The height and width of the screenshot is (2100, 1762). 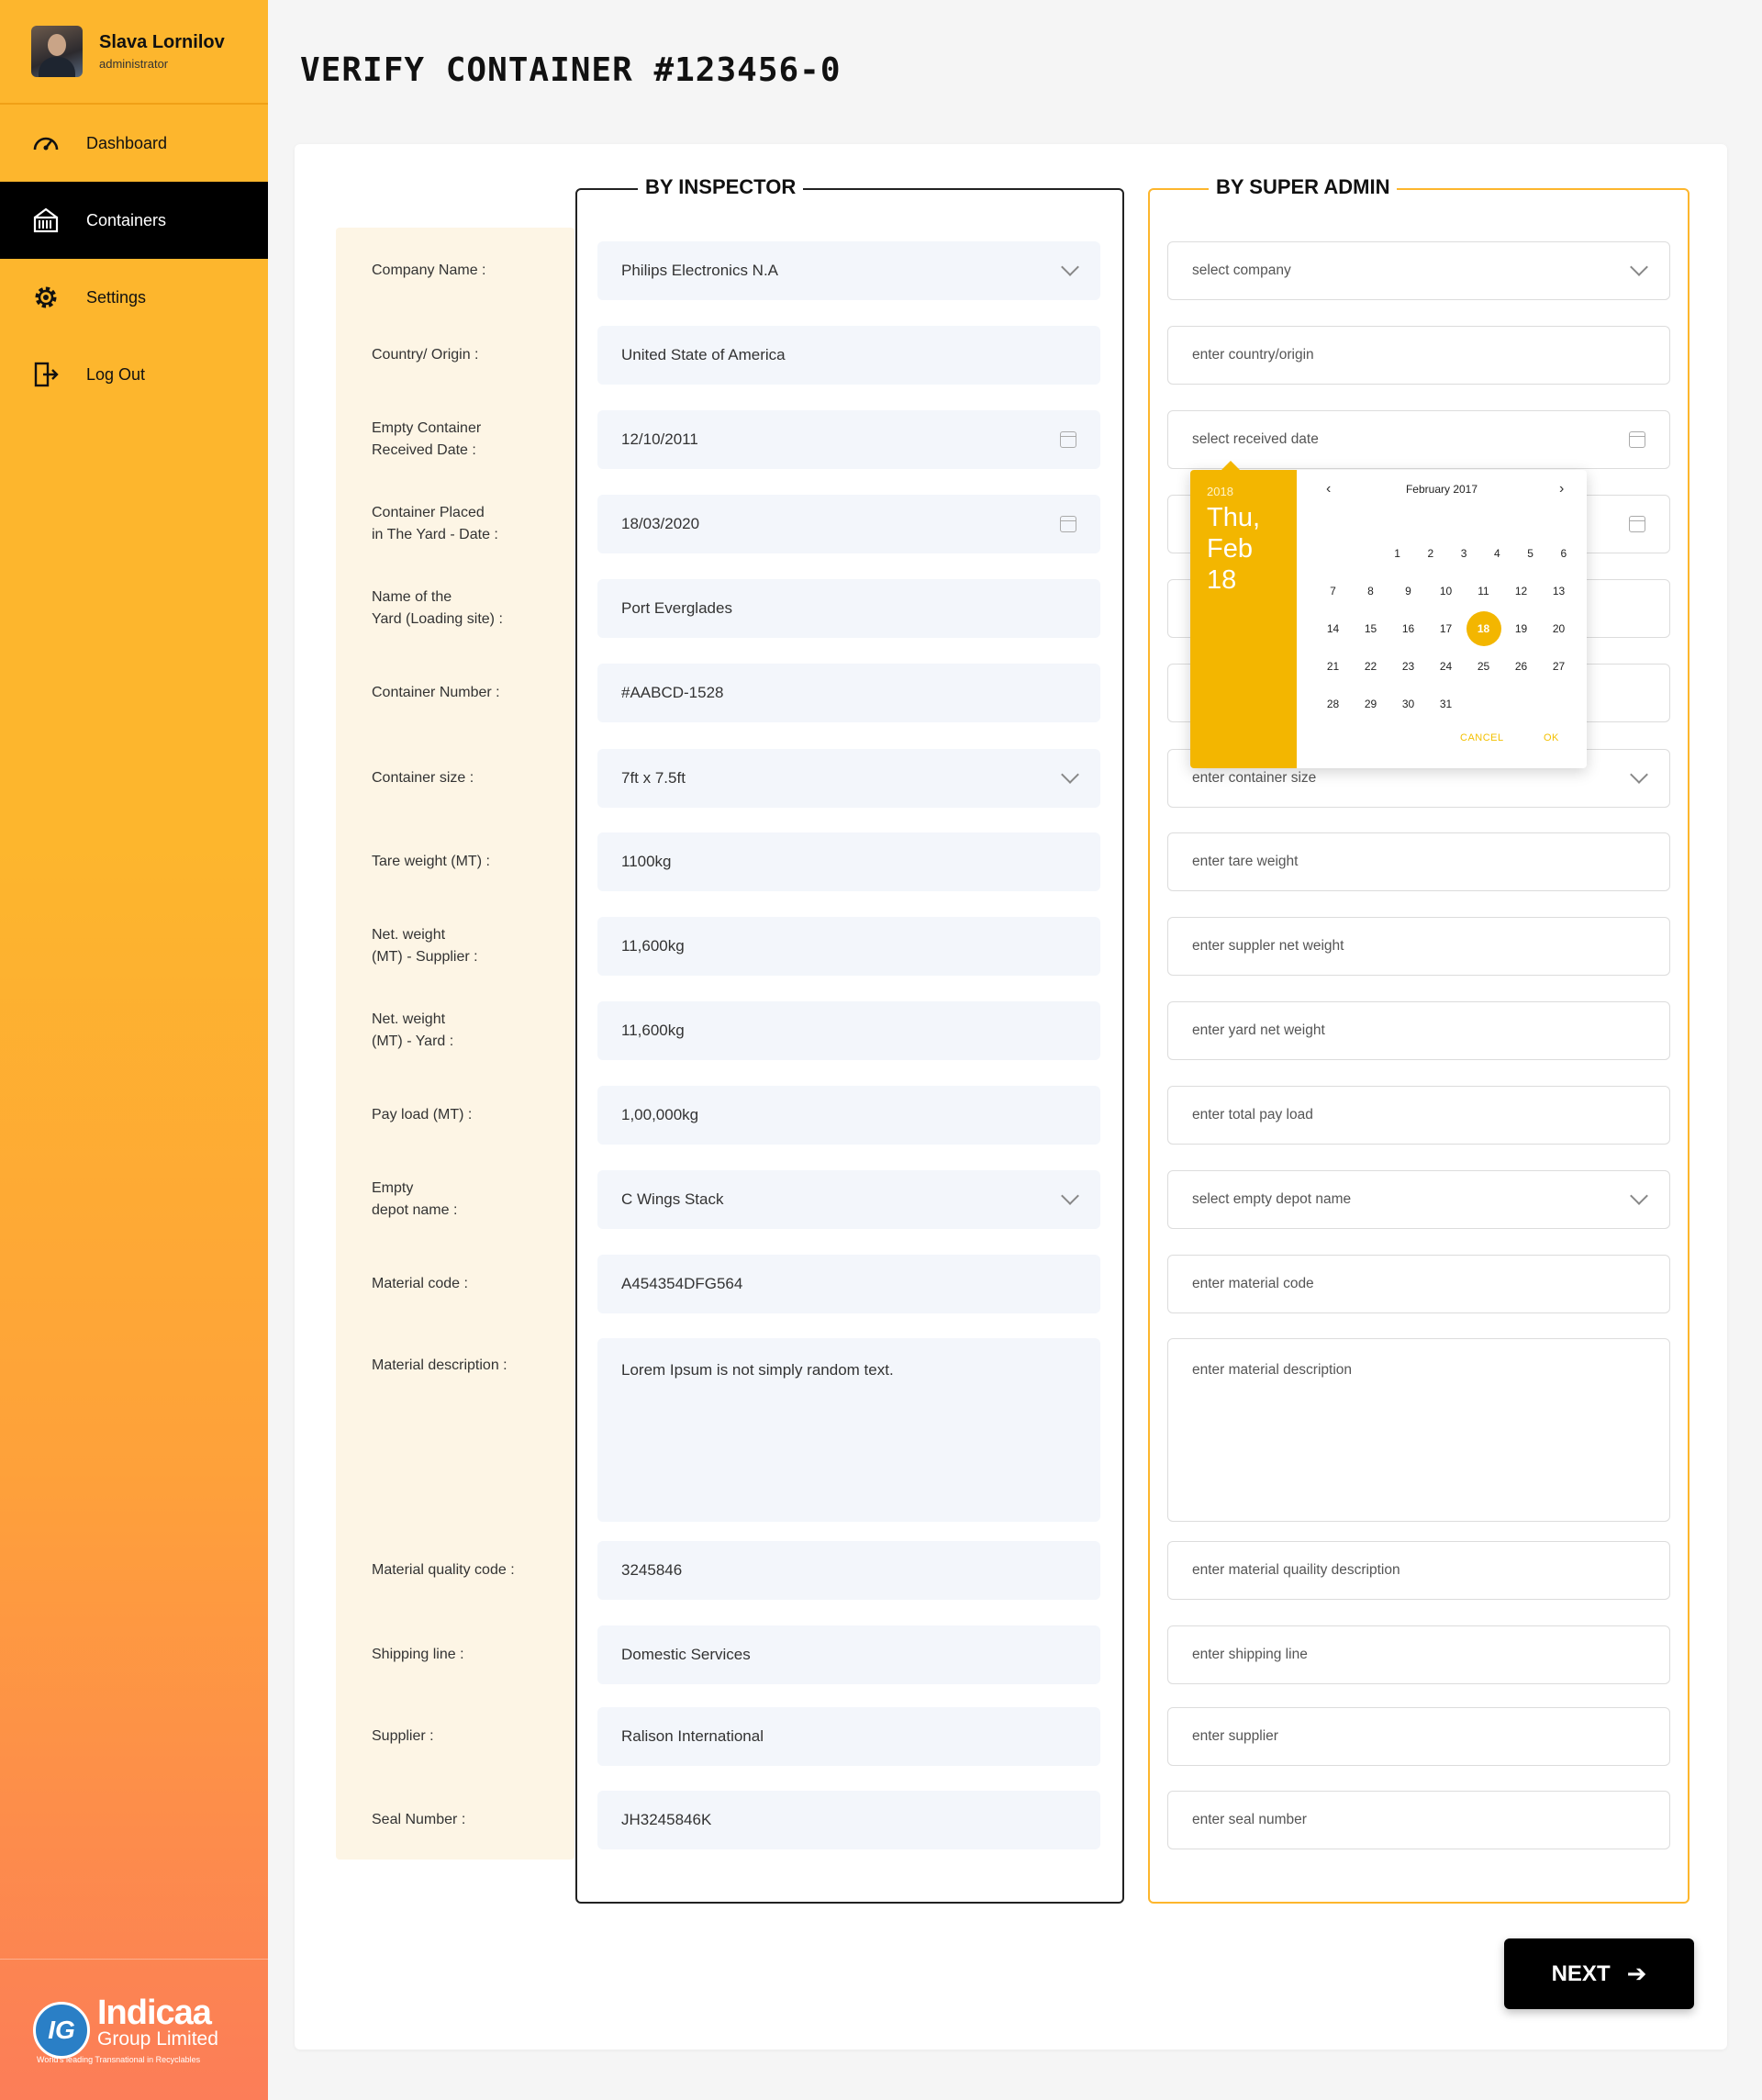 I want to click on calendar-day: 17, so click(x=1446, y=628).